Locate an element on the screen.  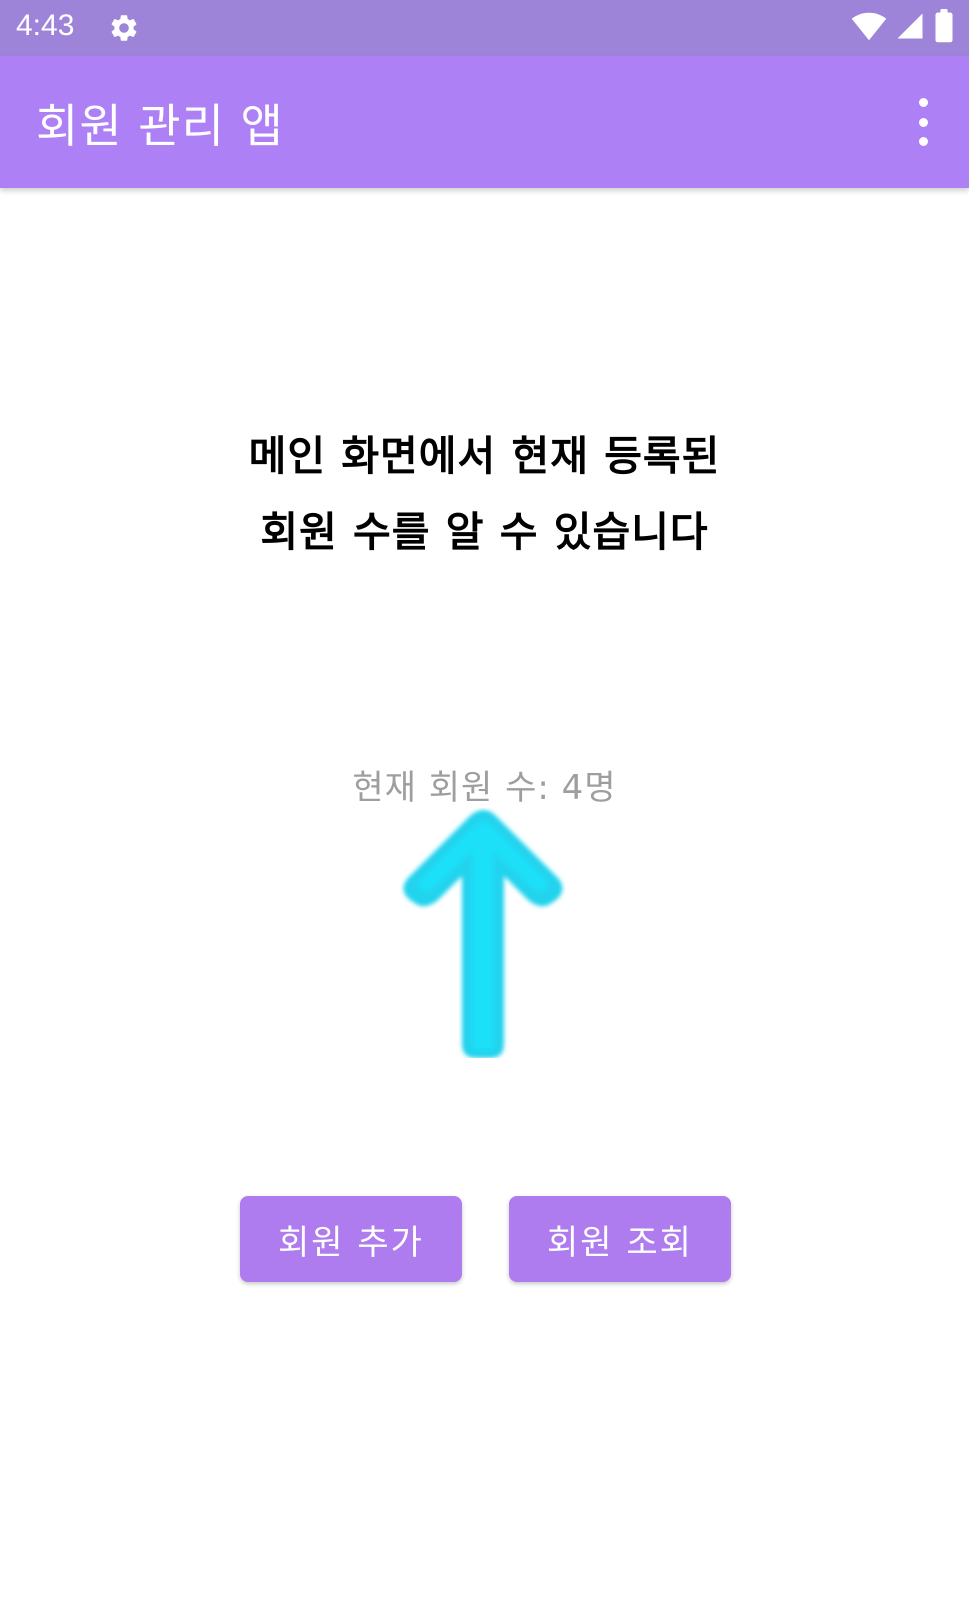
instruction-line-1: 메인 화면에서 현재 등록된 is located at coordinates (484, 456).